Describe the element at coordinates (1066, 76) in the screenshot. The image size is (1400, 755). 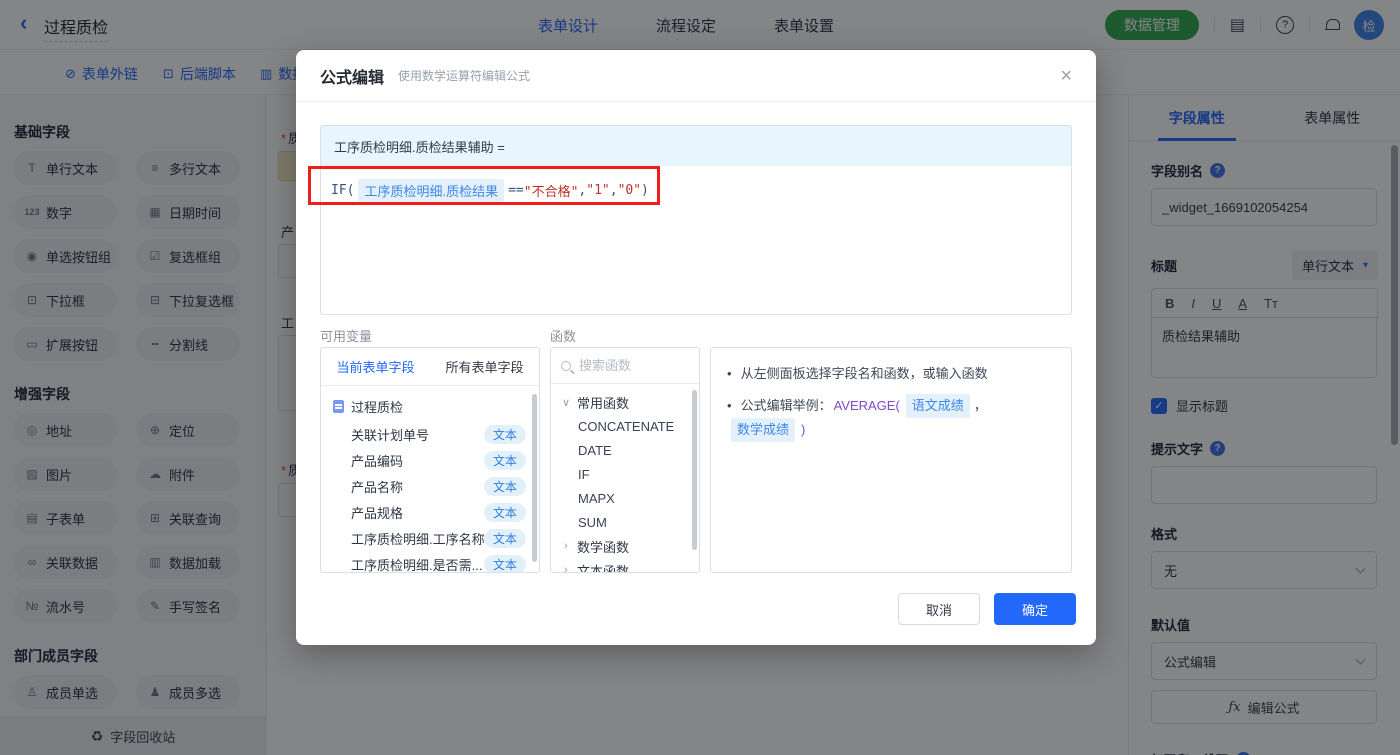
I see `close-icon: ×` at that location.